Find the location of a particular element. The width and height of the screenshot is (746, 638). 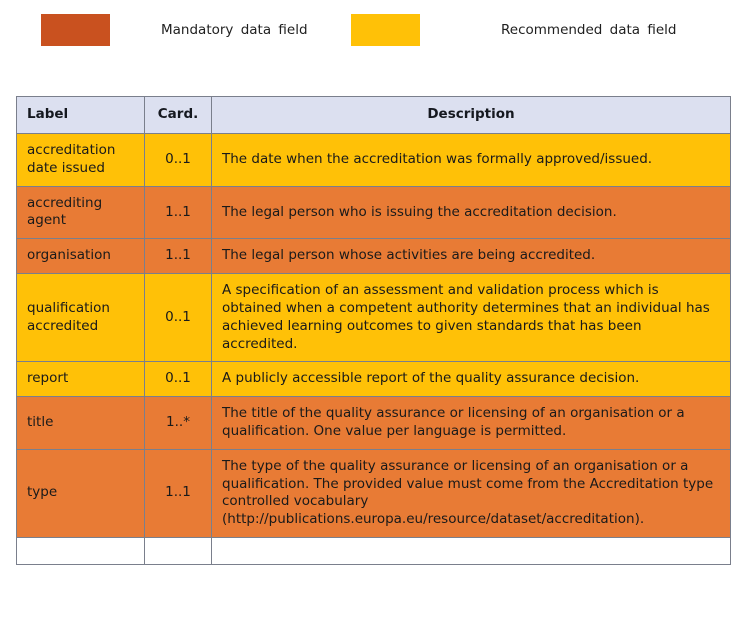

table-row-partial is located at coordinates (373, 551).